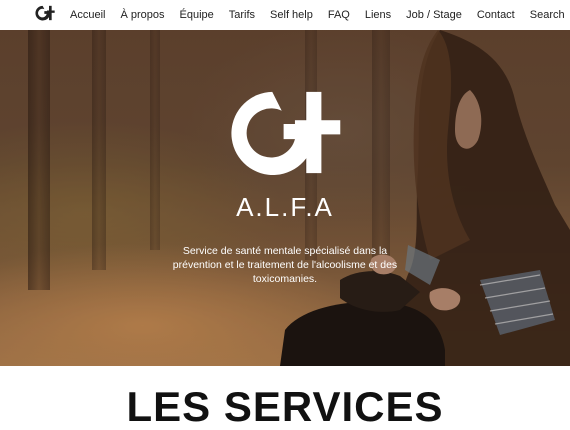  What do you see at coordinates (142, 15) in the screenshot?
I see `nav-item-a-propos: À propos` at bounding box center [142, 15].